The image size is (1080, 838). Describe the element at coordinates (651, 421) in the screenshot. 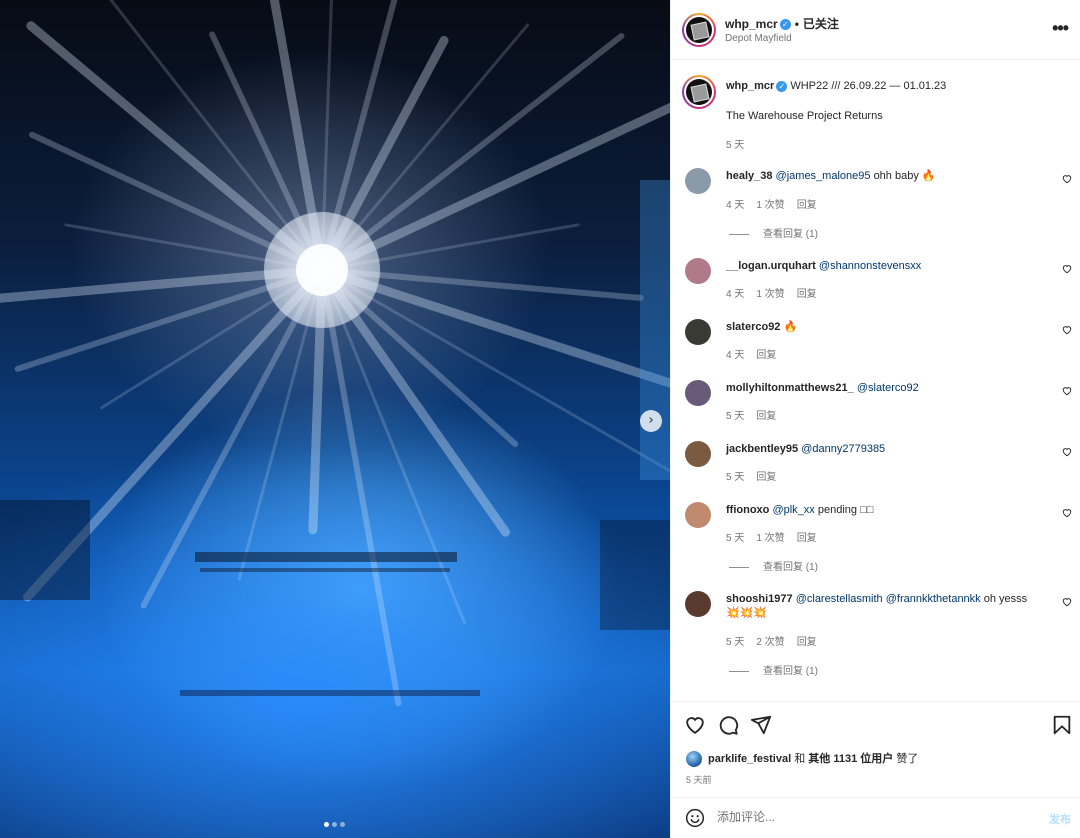

I see `next-arrow-icon: ›` at that location.